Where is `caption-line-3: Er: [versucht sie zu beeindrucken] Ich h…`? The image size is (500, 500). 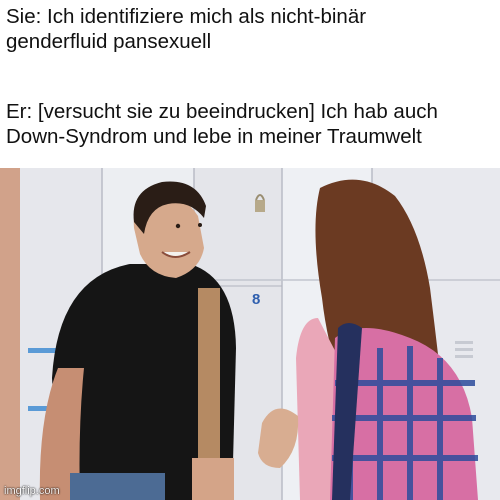
caption-line-3: Er: [versucht sie zu beeindrucken] Ich h… is located at coordinates (222, 111).